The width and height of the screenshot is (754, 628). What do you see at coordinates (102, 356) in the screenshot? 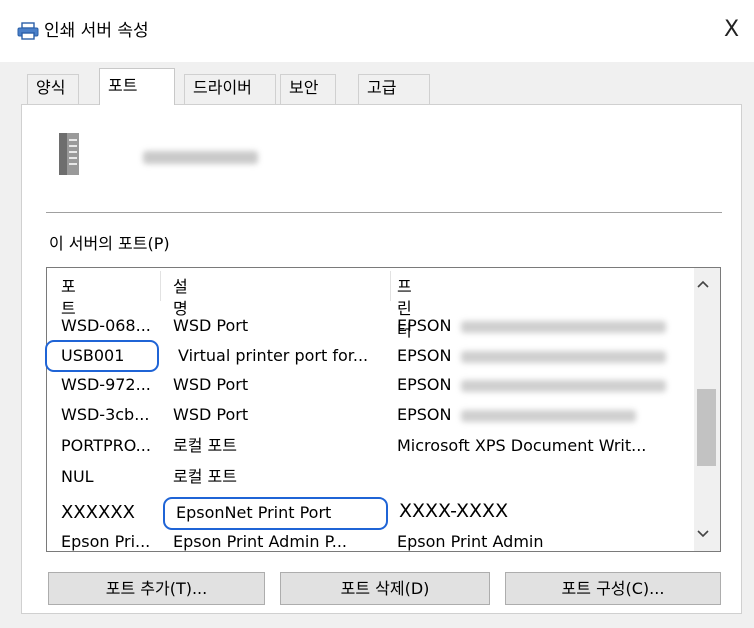
I see `highlight-usb001` at bounding box center [102, 356].